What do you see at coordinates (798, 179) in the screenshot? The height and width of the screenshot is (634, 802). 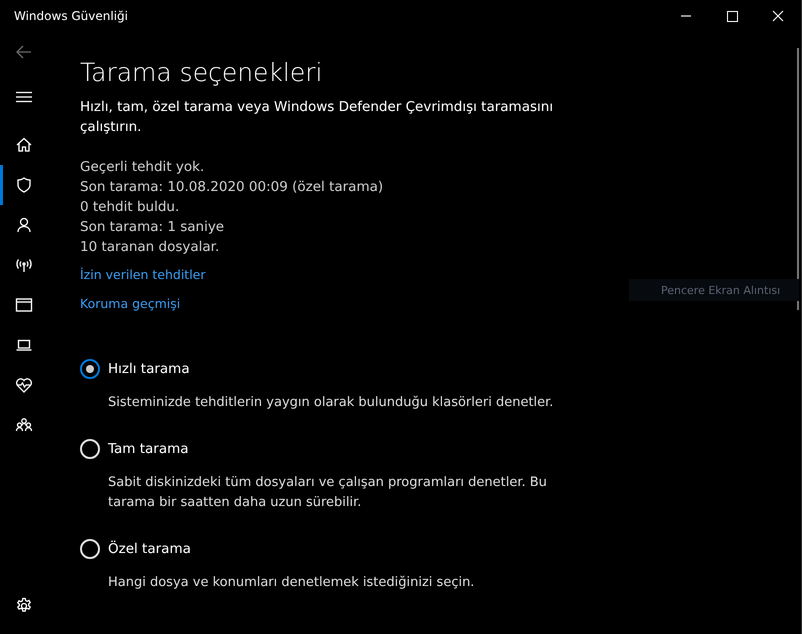 I see `scrollbar` at bounding box center [798, 179].